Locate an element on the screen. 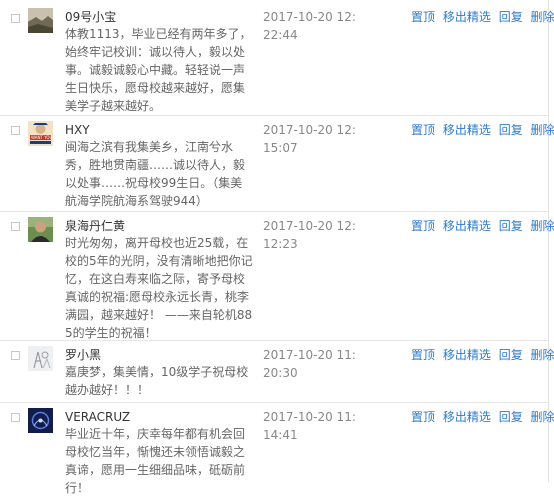 This screenshot has height=497, width=554. comment-text: 嘉庚梦，集美情，10级学子祝母校越办越好！！！ is located at coordinates (157, 381).